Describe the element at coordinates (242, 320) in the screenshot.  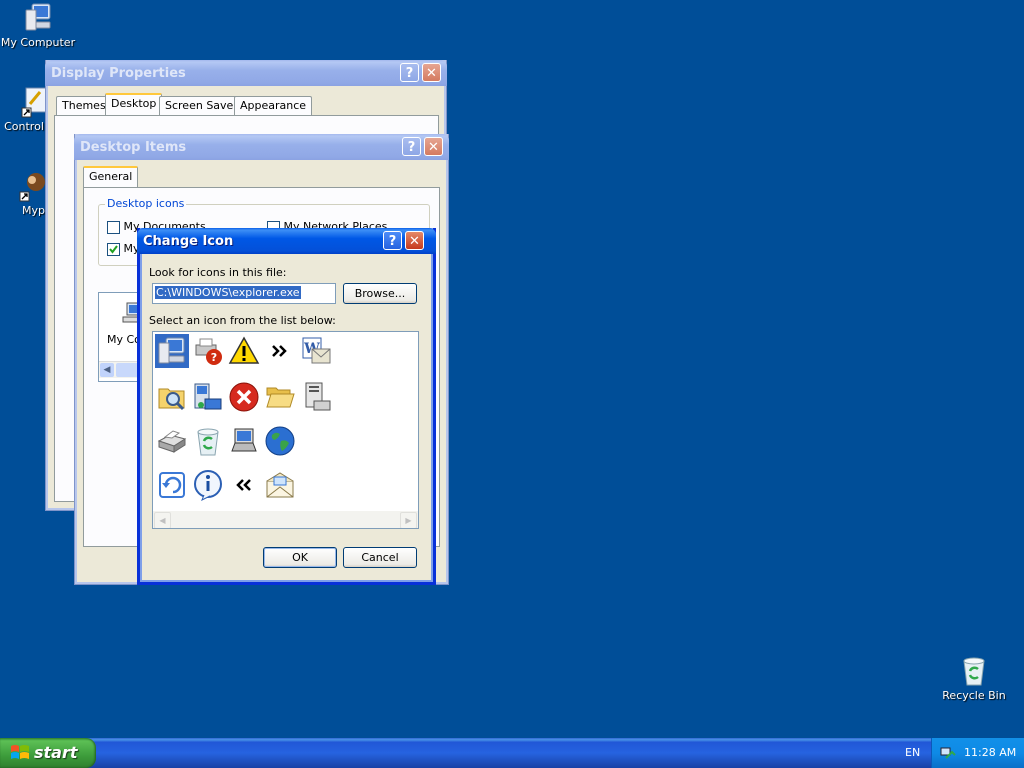
I see `select-icon-label: Select an icon from the list below:` at that location.